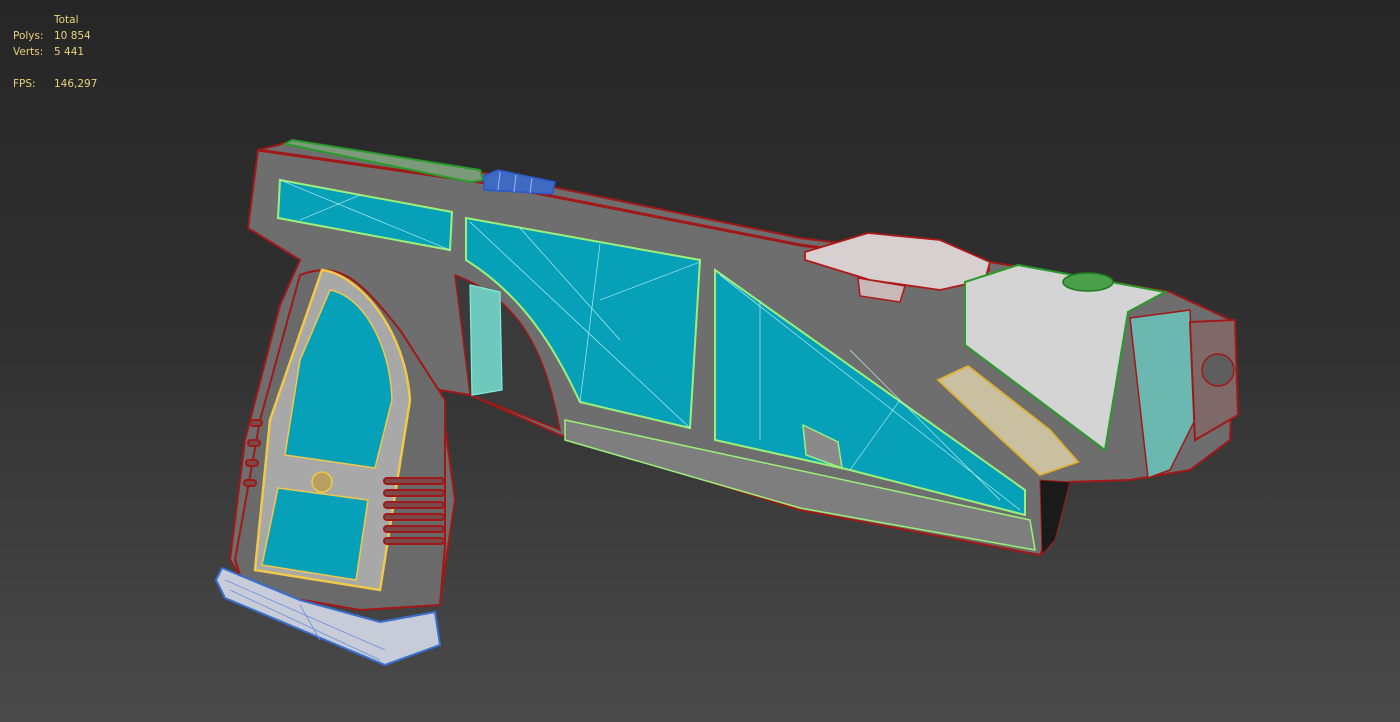  Describe the element at coordinates (486, 340) in the screenshot. I see `trigger` at that location.